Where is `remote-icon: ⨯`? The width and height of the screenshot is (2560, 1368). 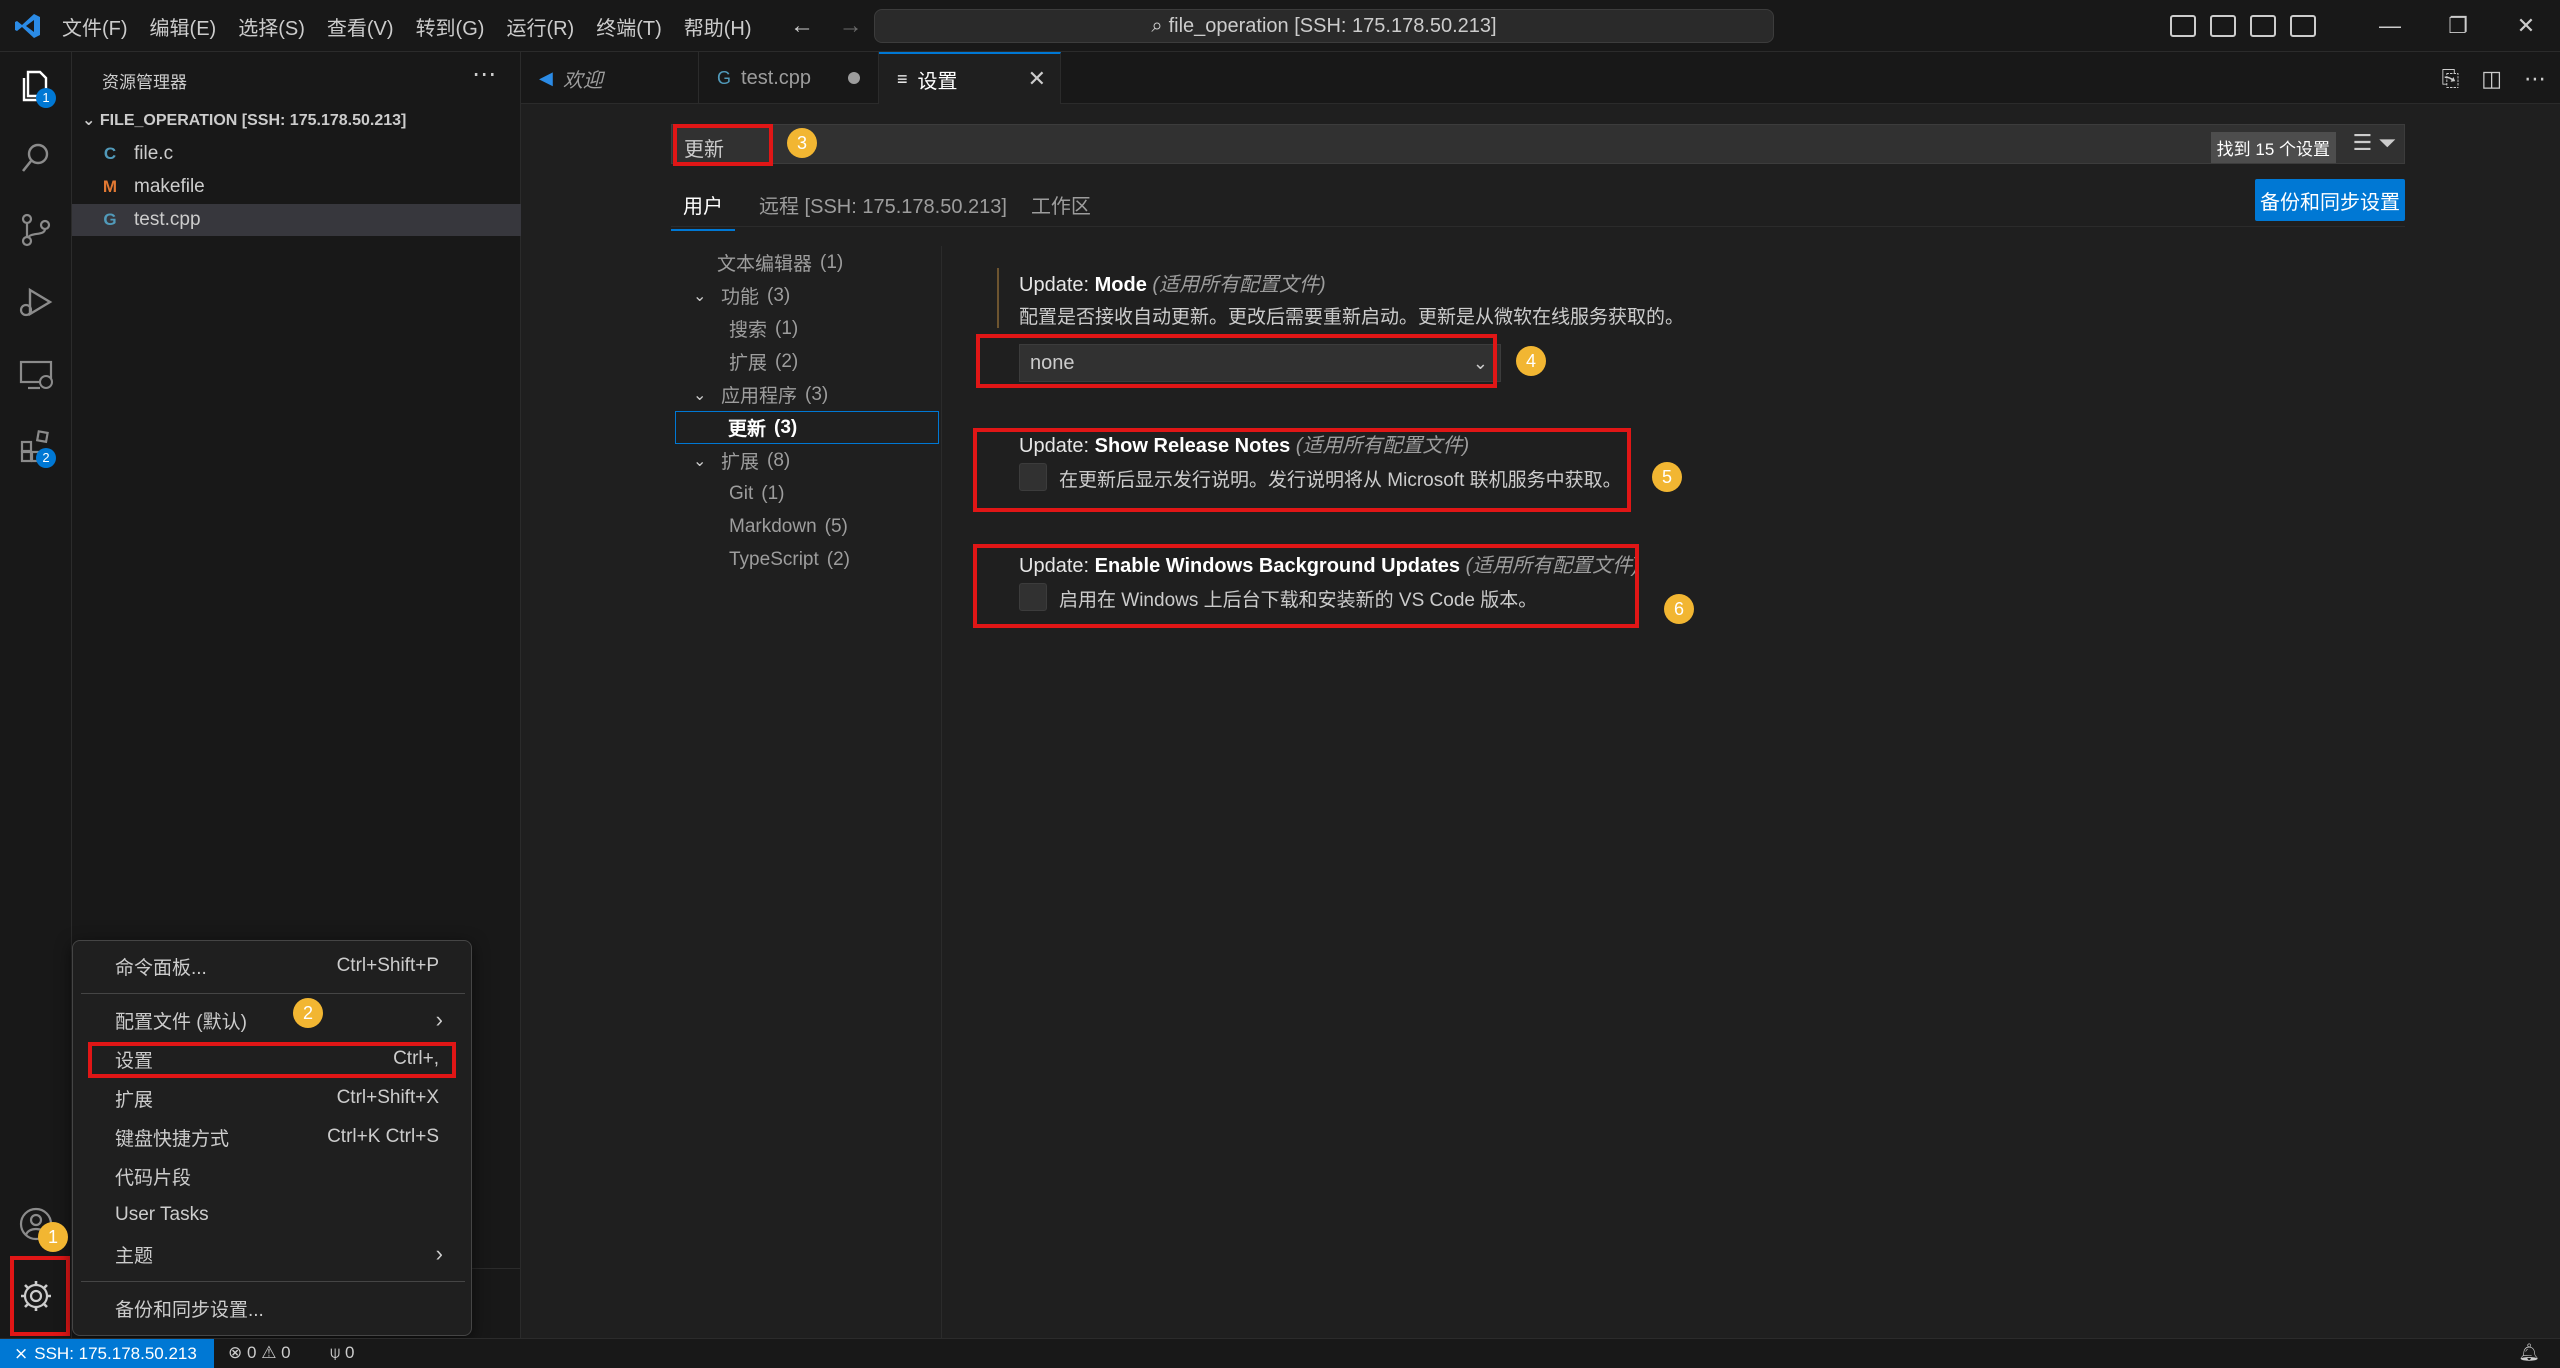 remote-icon: ⨯ is located at coordinates (21, 1353).